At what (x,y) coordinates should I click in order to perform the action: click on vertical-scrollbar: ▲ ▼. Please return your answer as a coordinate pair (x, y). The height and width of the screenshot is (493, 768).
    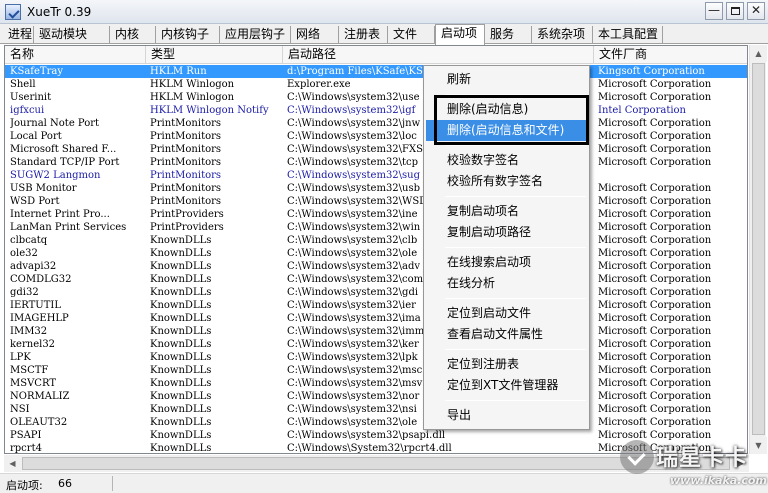
    Looking at the image, I should click on (758, 249).